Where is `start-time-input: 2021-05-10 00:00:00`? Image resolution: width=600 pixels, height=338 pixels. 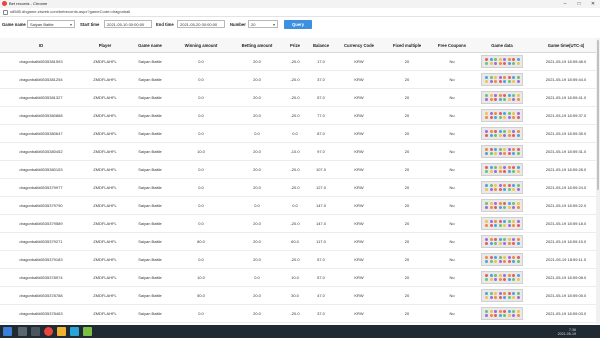 start-time-input: 2021-05-10 00:00:00 is located at coordinates (128, 24).